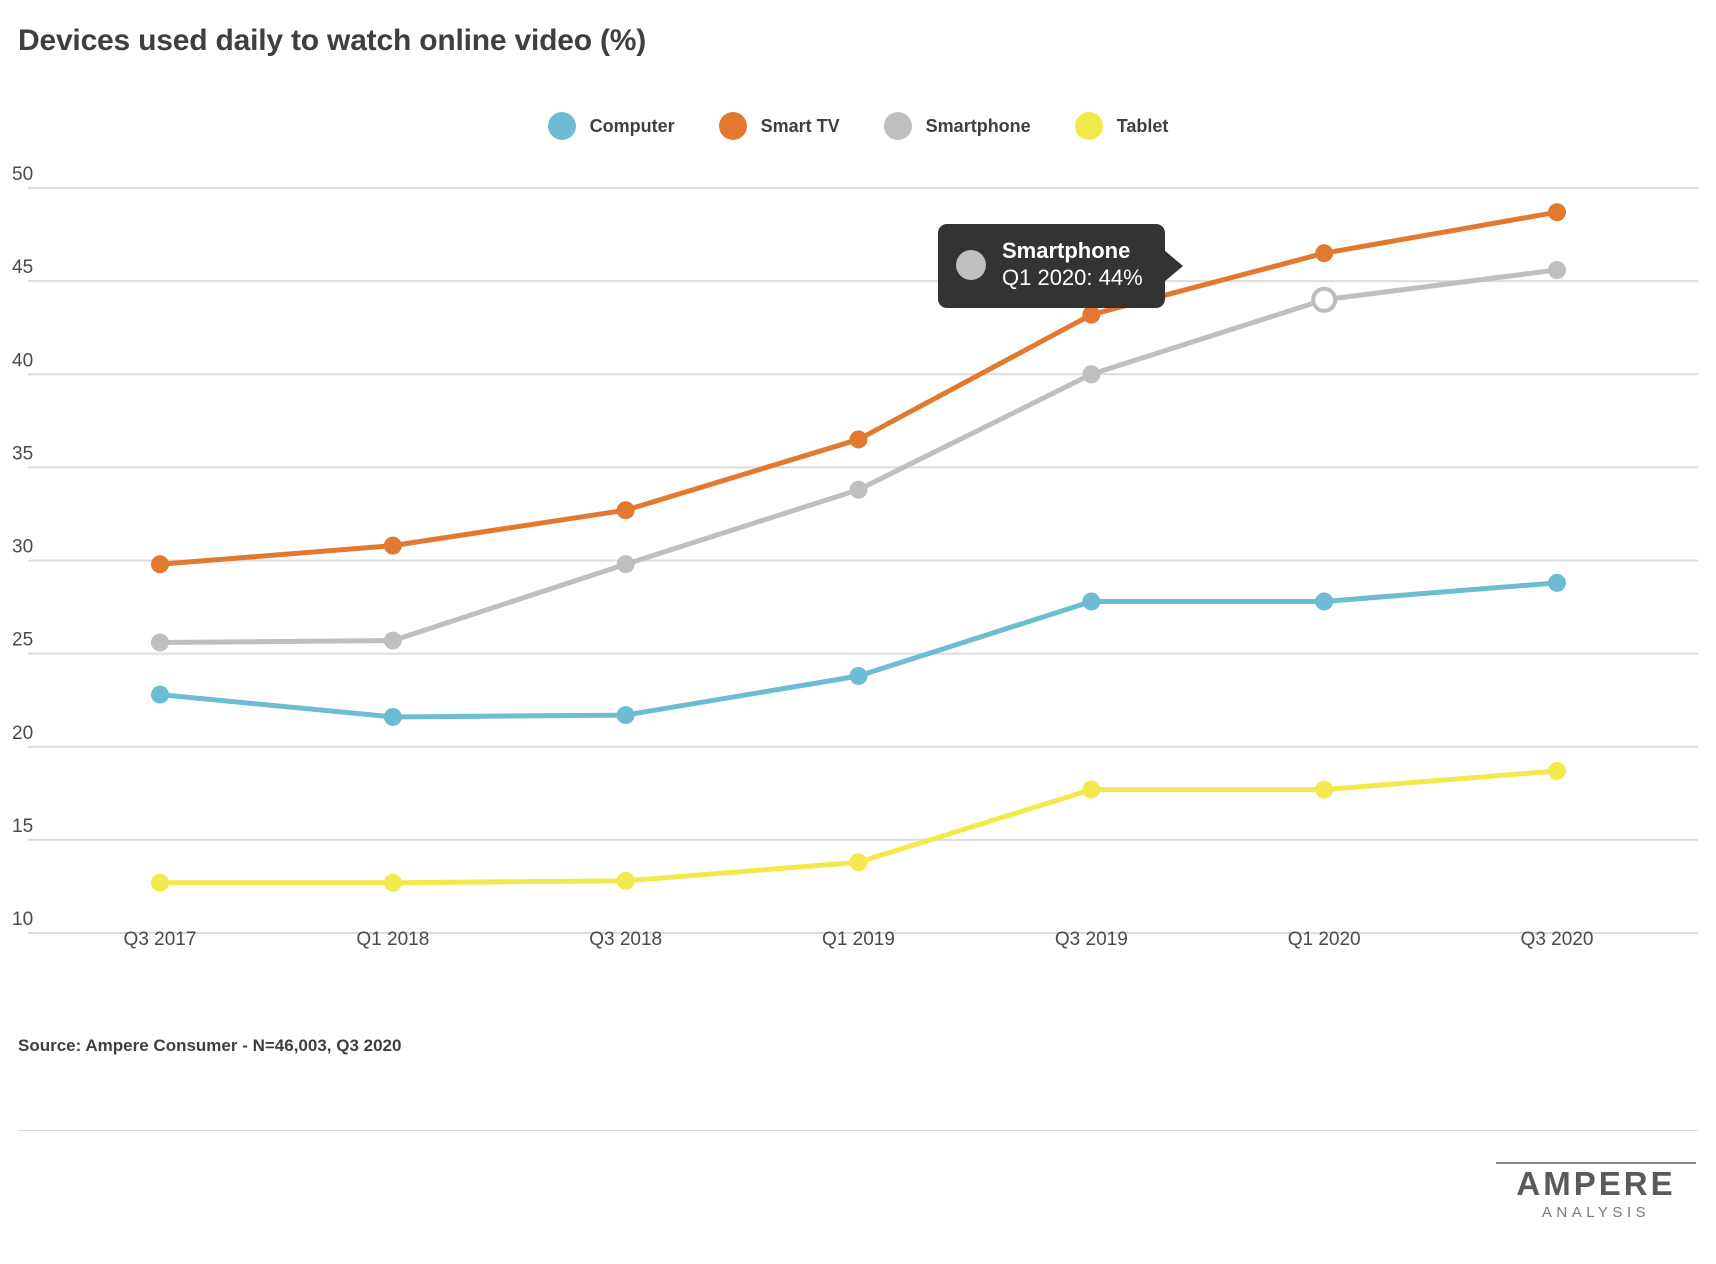 The width and height of the screenshot is (1716, 1264). Describe the element at coordinates (1072, 278) in the screenshot. I see `tooltip-value: Q1 2020: 44%` at that location.